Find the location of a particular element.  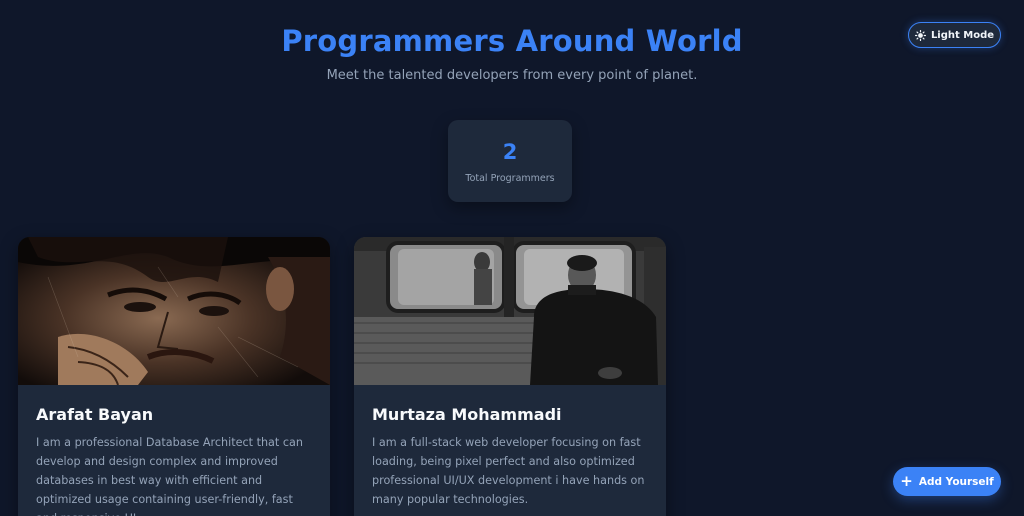

add-yourself-button: + Add Yourself is located at coordinates (947, 481).